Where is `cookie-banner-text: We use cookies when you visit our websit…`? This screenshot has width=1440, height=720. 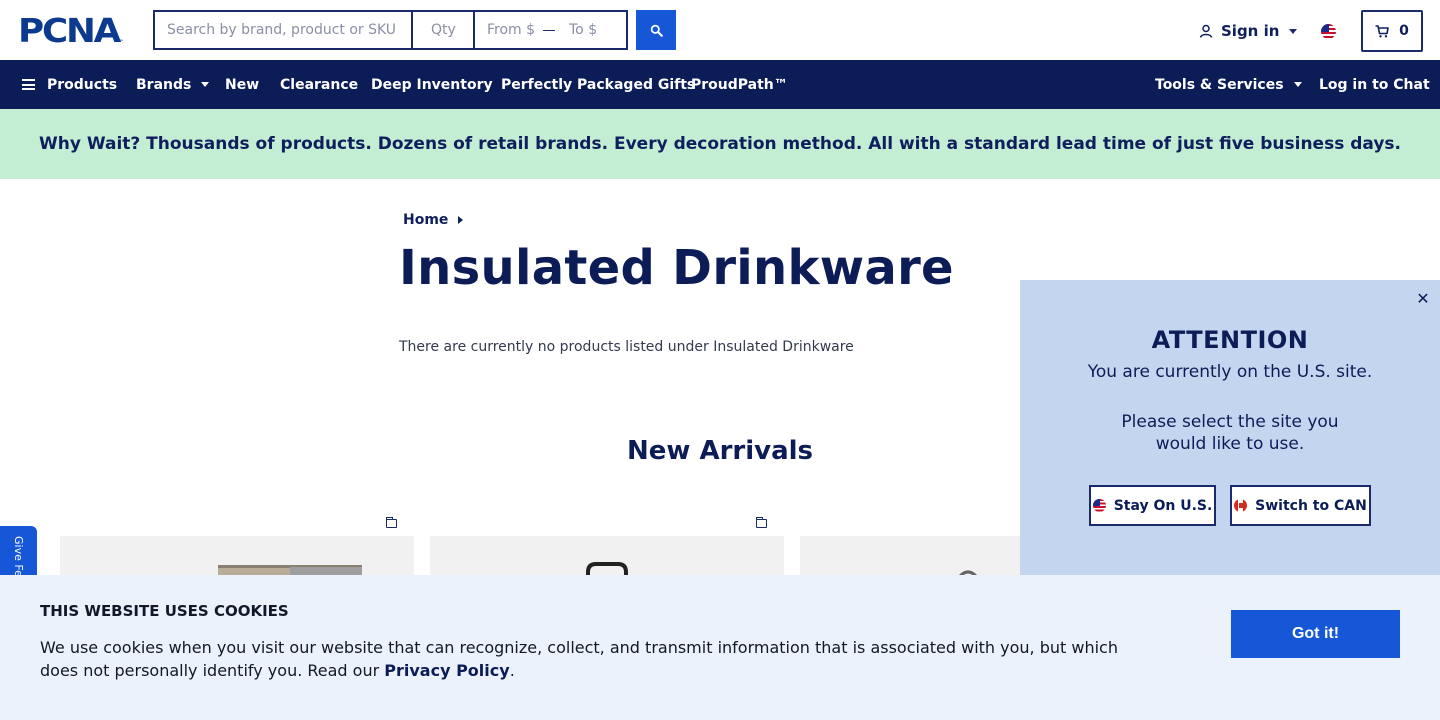
cookie-banner-text: We use cookies when you visit our websit… is located at coordinates (595, 659).